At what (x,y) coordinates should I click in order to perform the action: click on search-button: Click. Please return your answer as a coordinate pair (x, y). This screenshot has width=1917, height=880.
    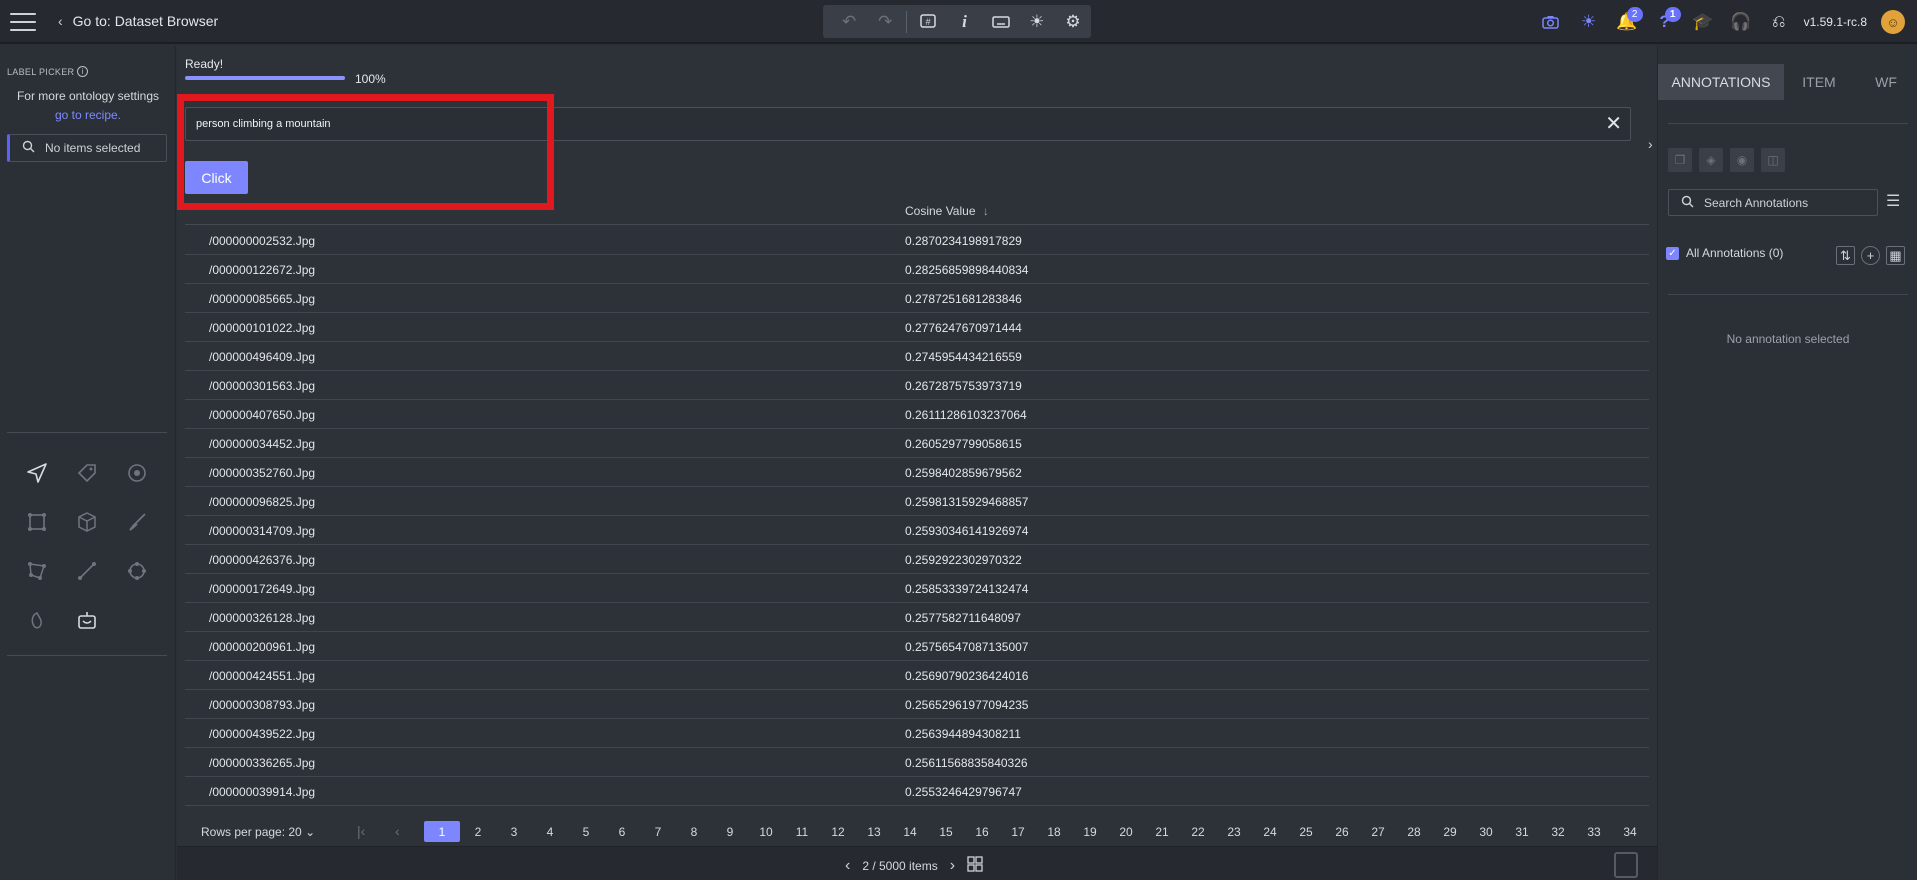
    Looking at the image, I should click on (216, 177).